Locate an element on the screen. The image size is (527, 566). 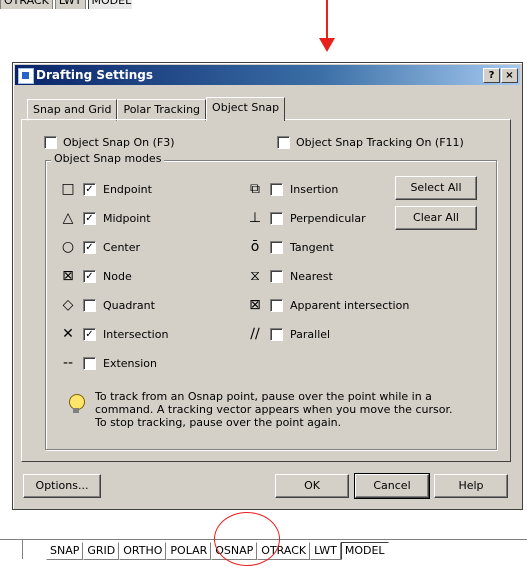
perpendicular-label: Perpendicular is located at coordinates (328, 218).